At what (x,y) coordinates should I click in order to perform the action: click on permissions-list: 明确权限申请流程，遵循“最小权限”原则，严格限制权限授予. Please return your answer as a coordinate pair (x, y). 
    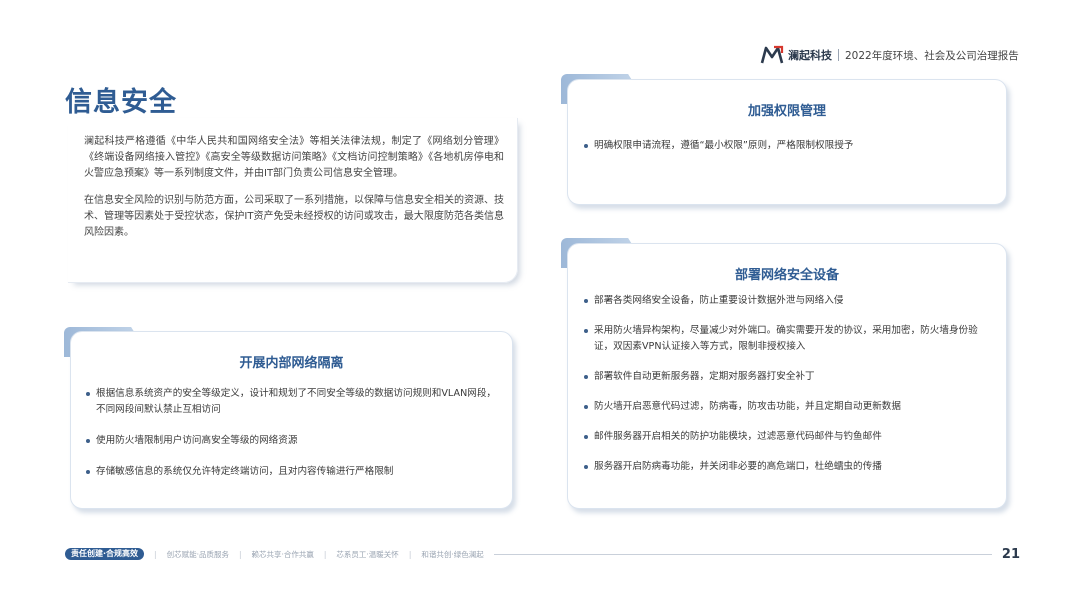
    Looking at the image, I should click on (789, 146).